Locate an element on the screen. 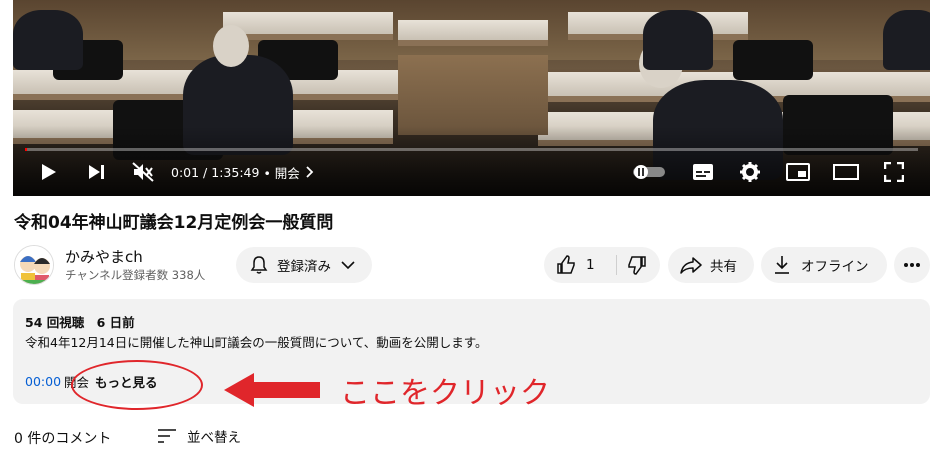  volume-muted-icon is located at coordinates (143, 172).